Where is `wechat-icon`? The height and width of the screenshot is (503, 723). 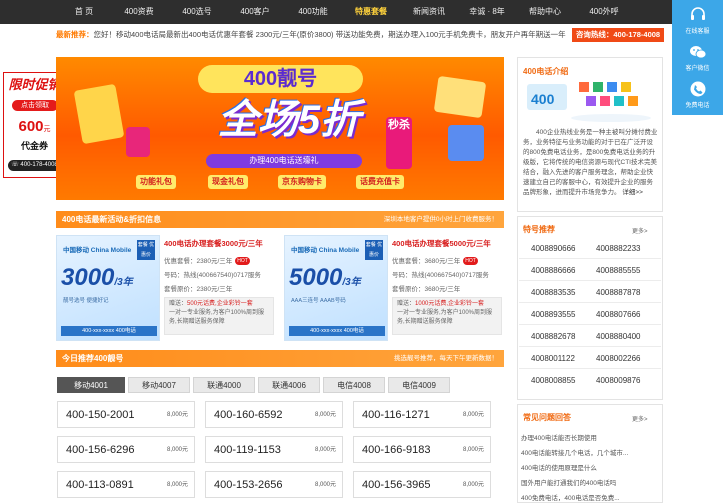 wechat-icon is located at coordinates (697, 52).